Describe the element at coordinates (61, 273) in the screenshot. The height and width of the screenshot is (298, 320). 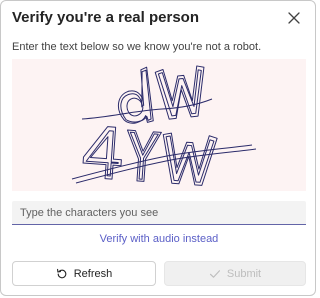
I see `refresh-icon` at that location.